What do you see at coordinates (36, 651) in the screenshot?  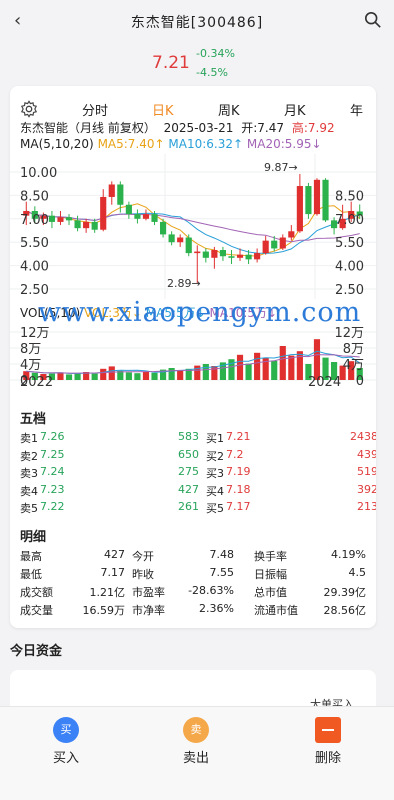 I see `capital-title: 今日资金` at bounding box center [36, 651].